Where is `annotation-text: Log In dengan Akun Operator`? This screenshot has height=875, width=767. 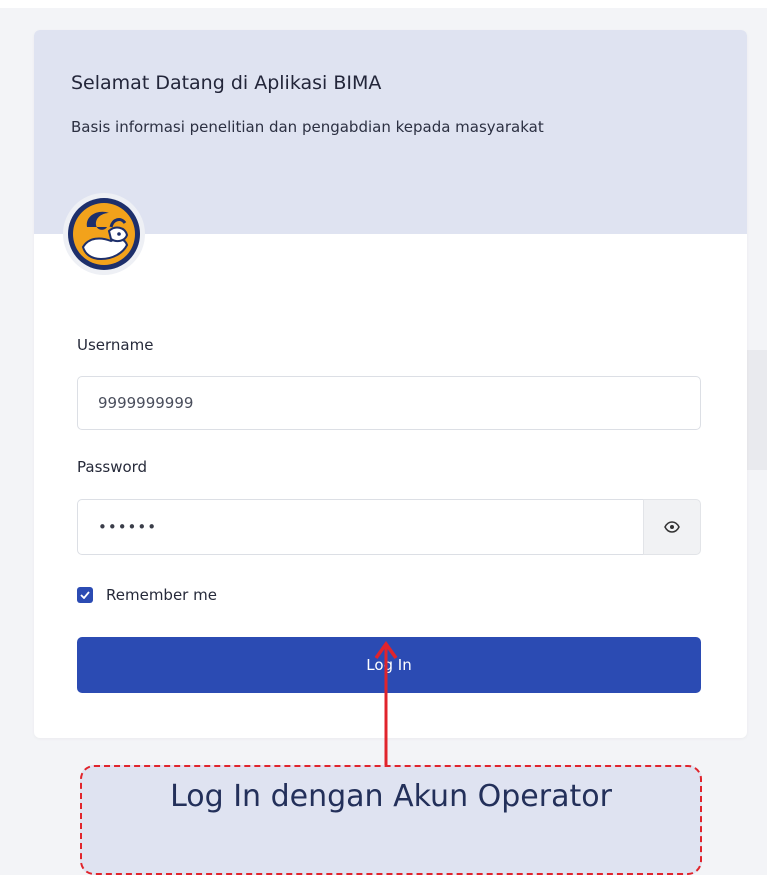
annotation-text: Log In dengan Akun Operator is located at coordinates (391, 796).